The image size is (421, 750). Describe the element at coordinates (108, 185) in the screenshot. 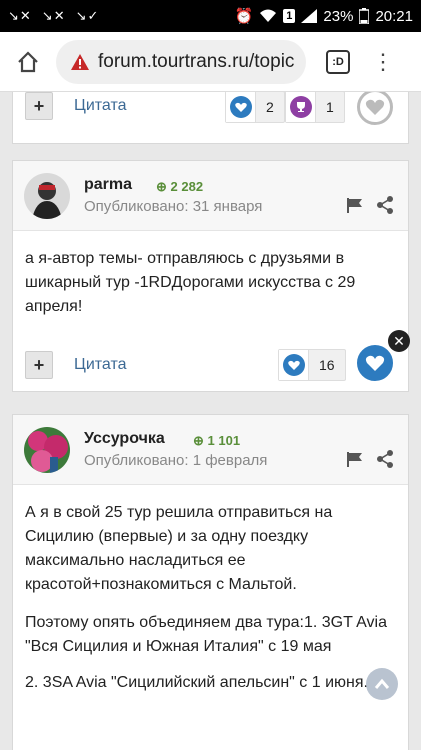

I see `author-name: parma` at that location.